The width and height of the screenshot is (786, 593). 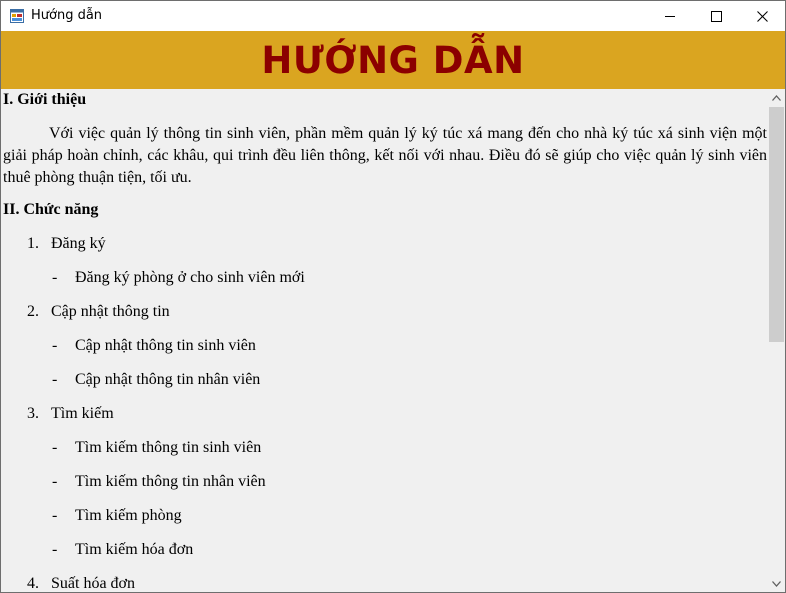 I want to click on app-form-icon, so click(x=17, y=16).